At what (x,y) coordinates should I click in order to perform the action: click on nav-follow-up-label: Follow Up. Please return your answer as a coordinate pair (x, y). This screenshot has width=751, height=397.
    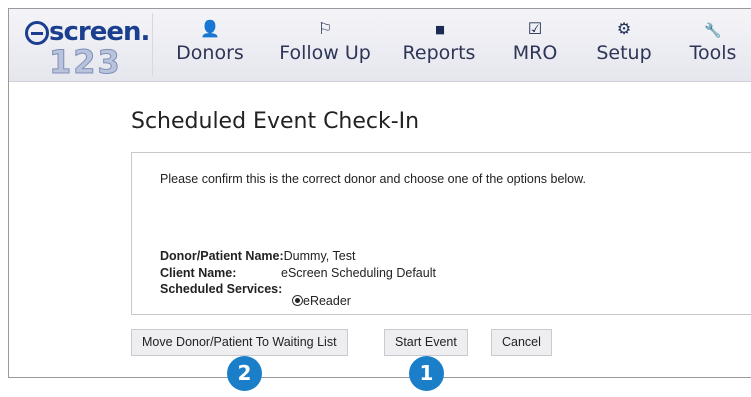
    Looking at the image, I should click on (325, 53).